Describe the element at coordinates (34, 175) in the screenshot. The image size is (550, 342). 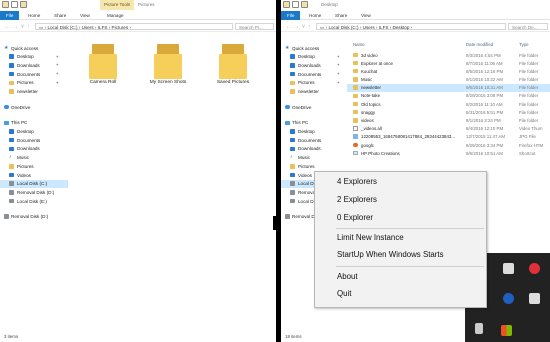
I see `nav-item: Videos` at that location.